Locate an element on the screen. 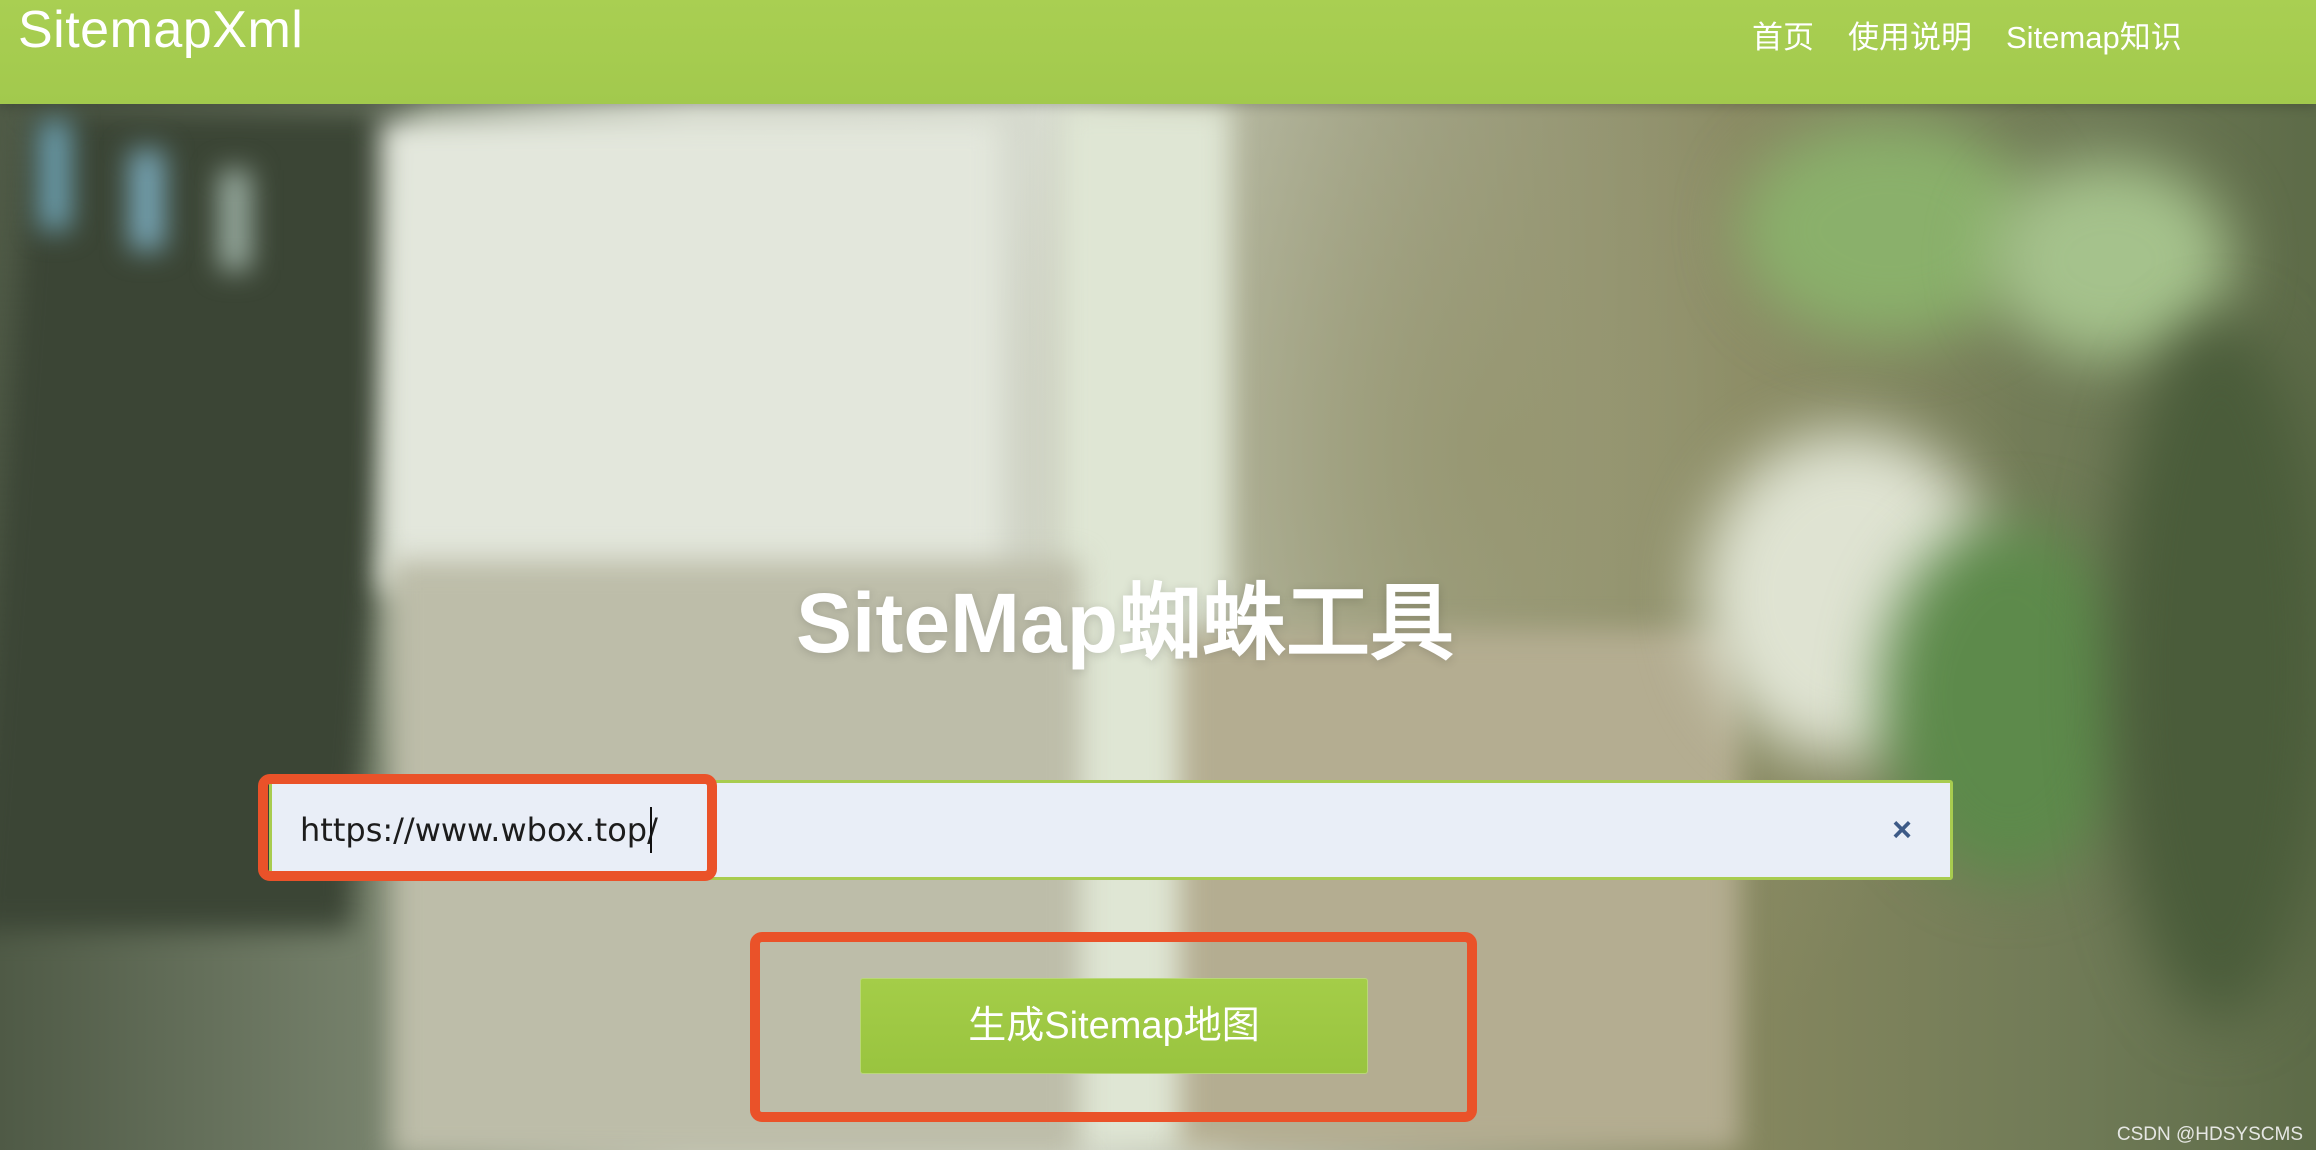  watermark-text: CSDN @HDSYSCMS is located at coordinates (2209, 1134).